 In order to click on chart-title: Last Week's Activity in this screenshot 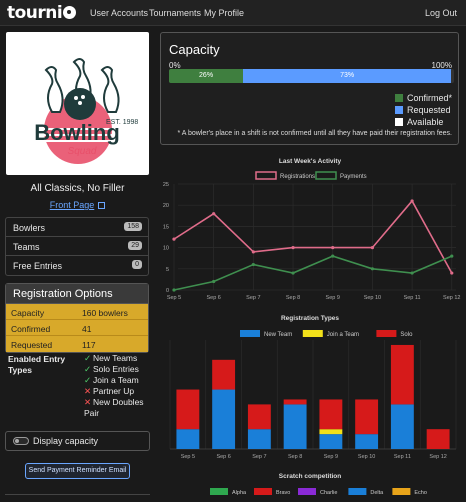, I will do `click(310, 161)`.